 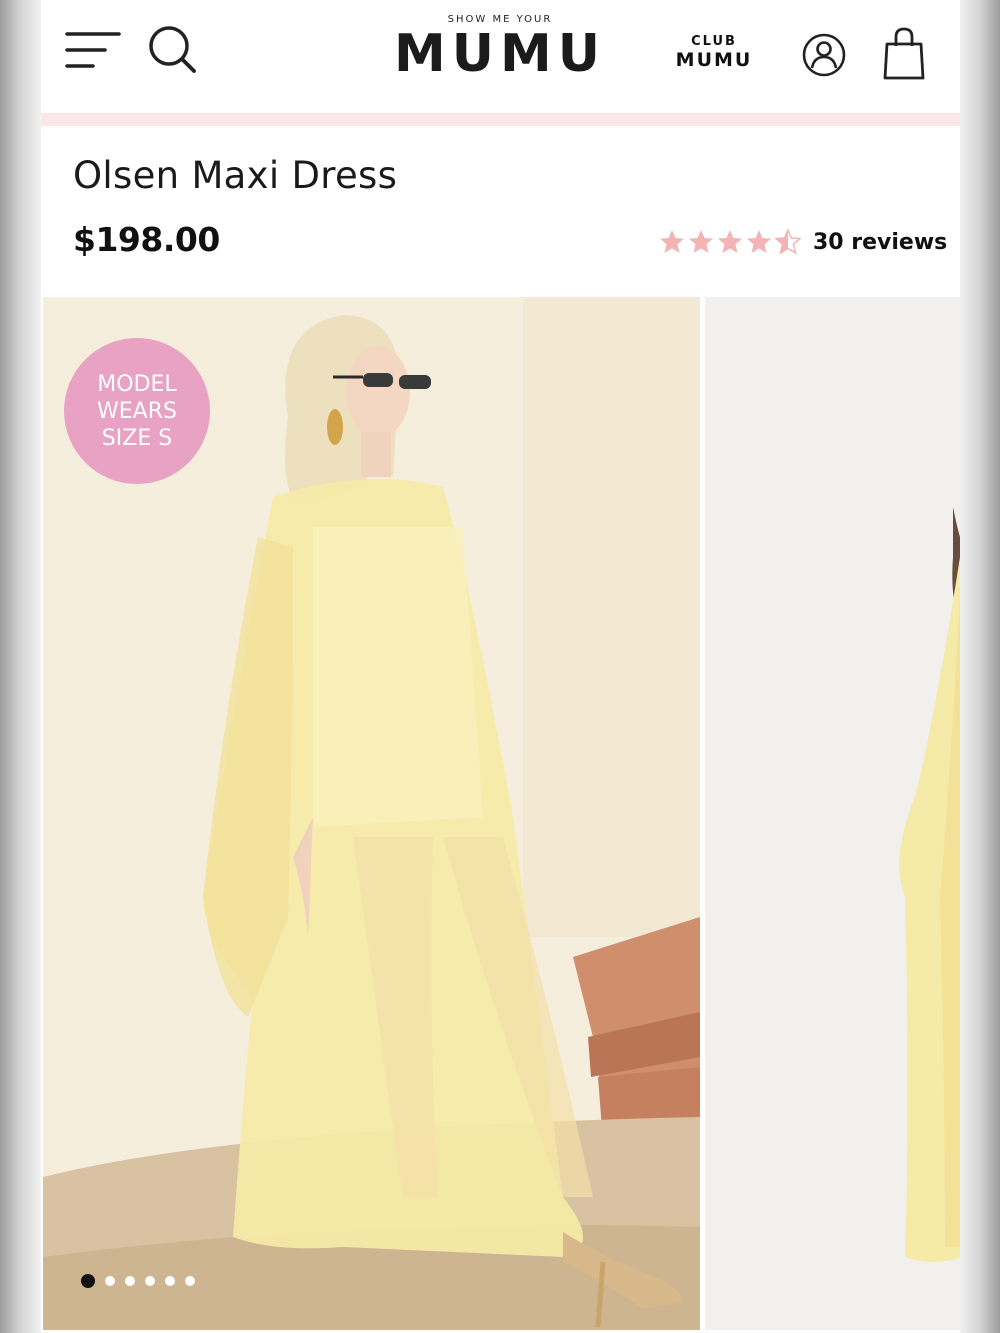 What do you see at coordinates (138, 1281) in the screenshot?
I see `carousel-pagination` at bounding box center [138, 1281].